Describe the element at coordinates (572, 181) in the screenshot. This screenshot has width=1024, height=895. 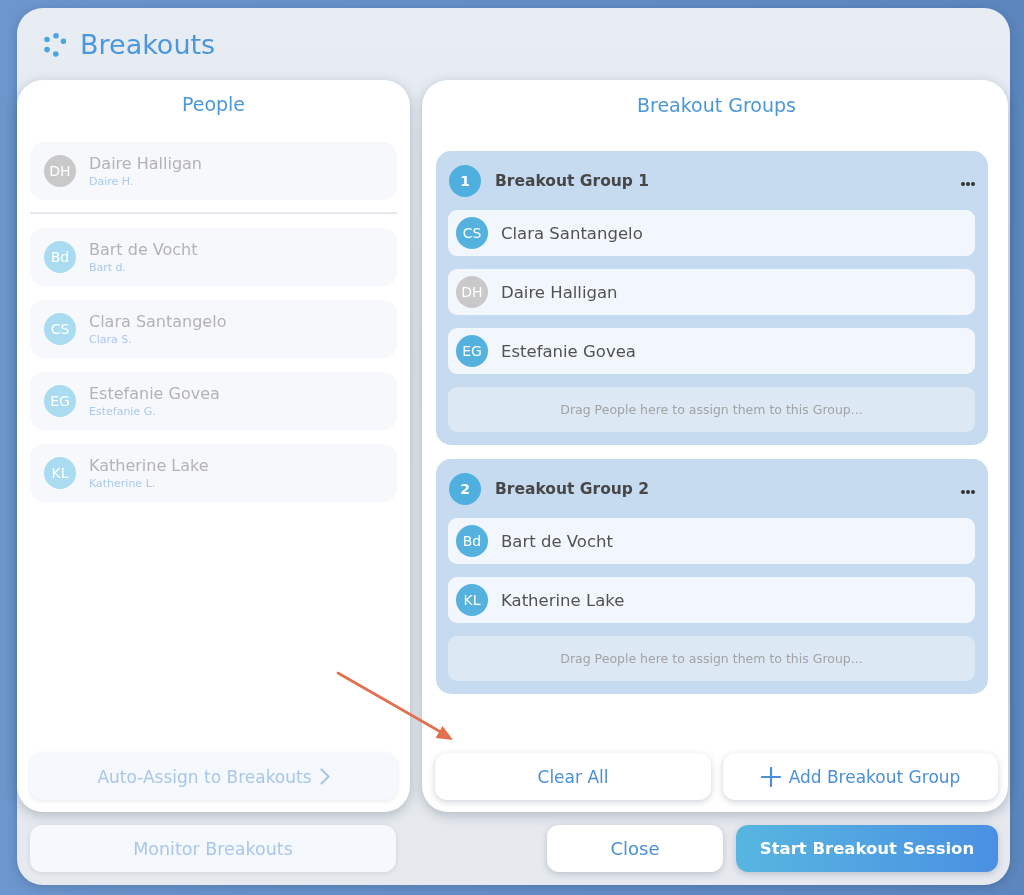
I see `group-title: Breakout Group 1` at that location.